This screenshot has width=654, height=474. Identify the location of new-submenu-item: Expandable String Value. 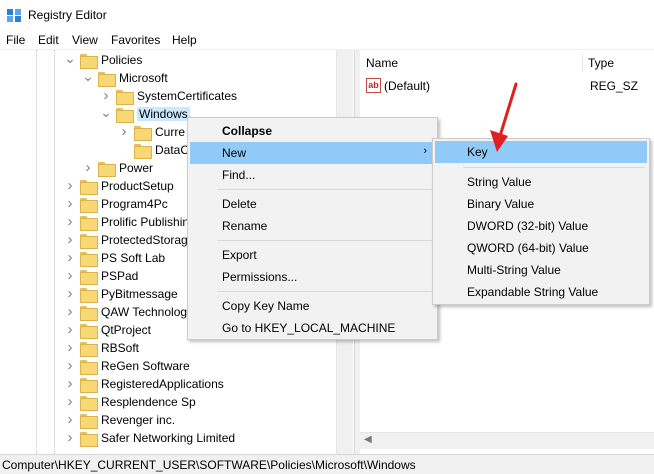
(541, 292).